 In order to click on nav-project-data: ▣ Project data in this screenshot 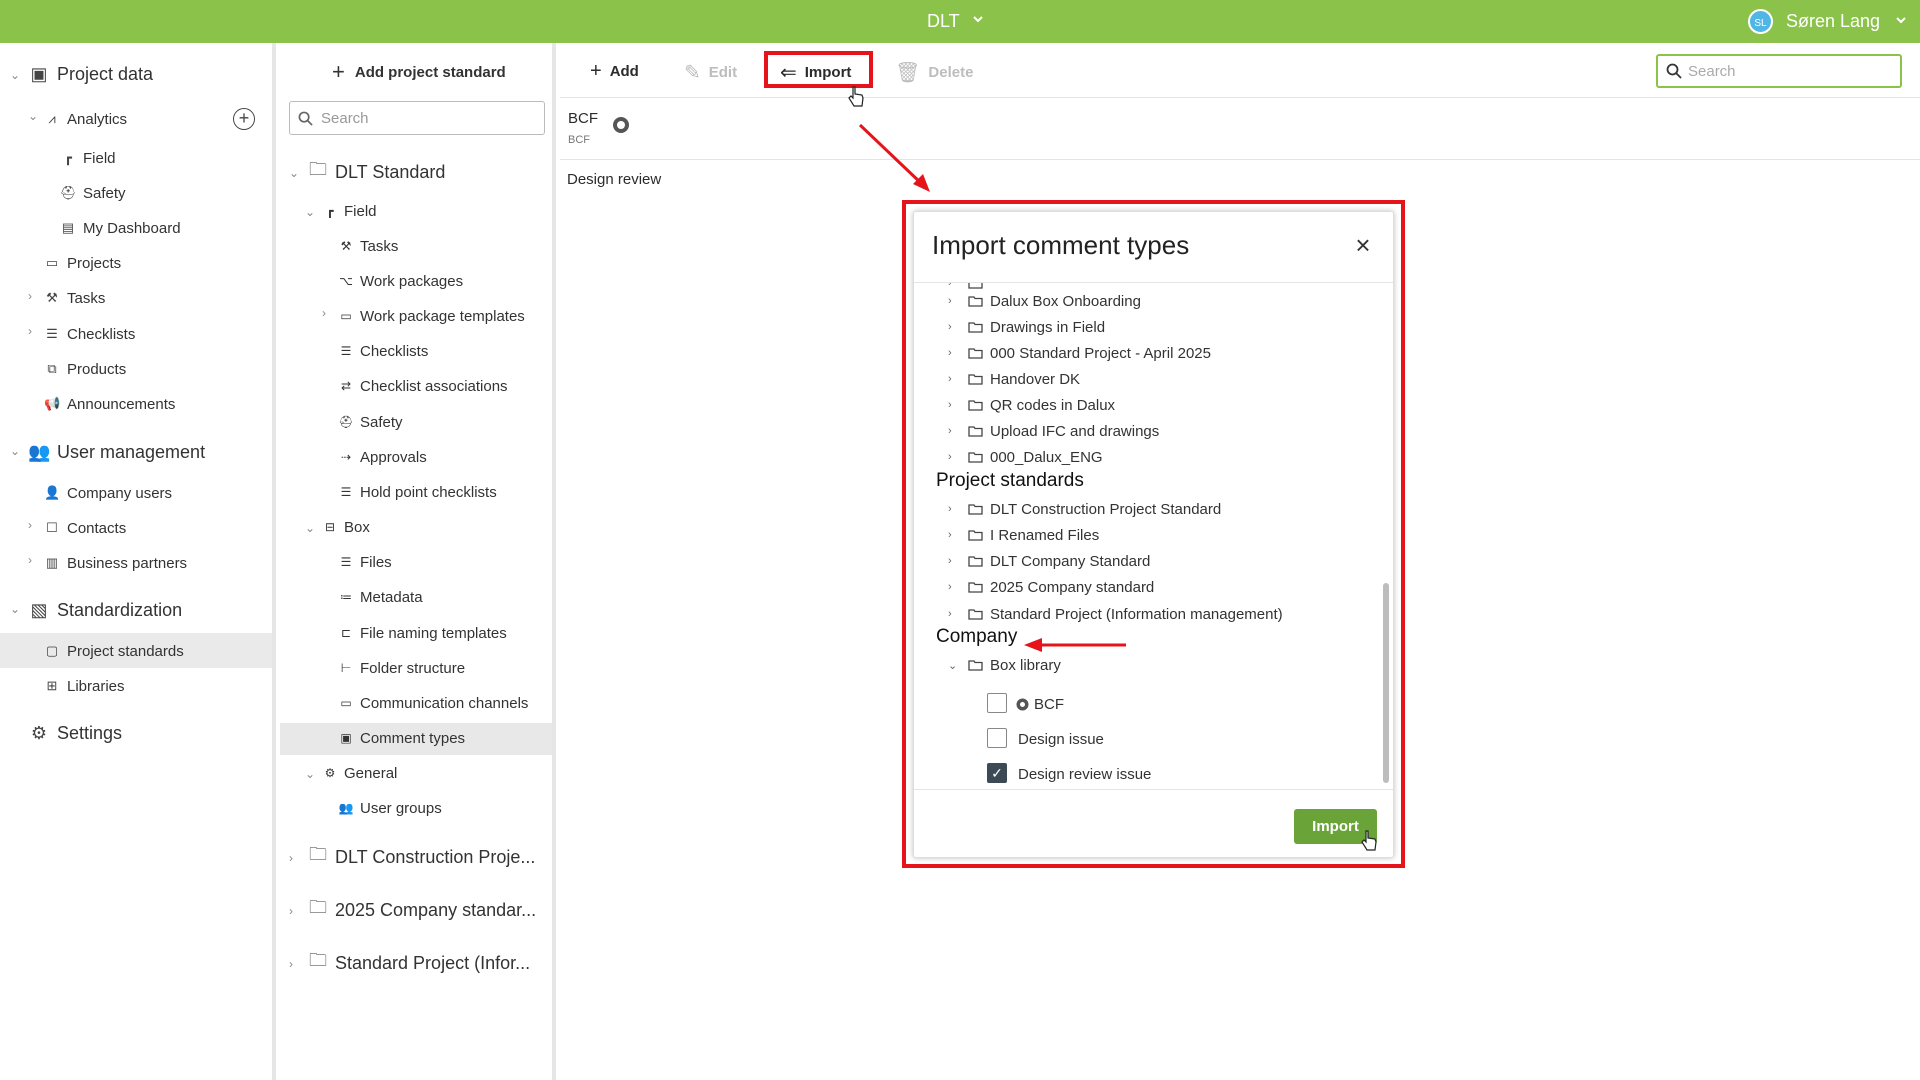, I will do `click(90, 74)`.